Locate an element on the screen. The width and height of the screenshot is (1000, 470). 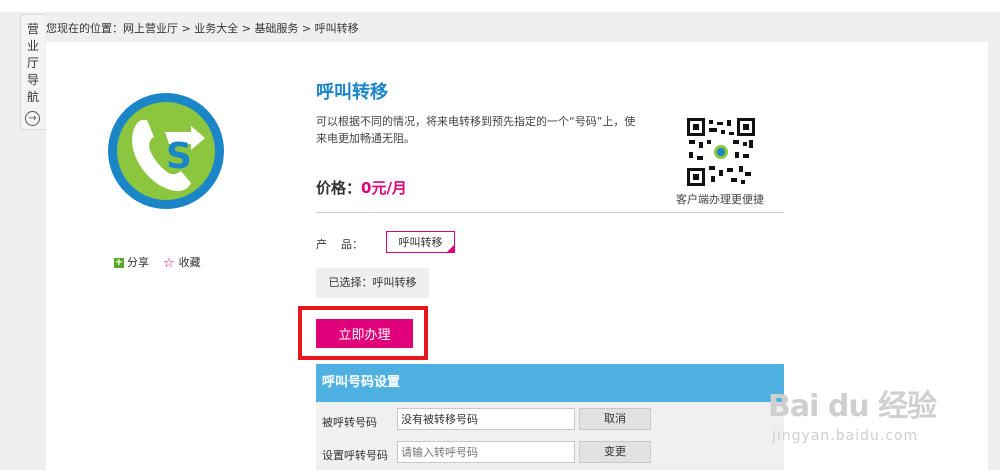
settings-heading: 呼叫号码设置 is located at coordinates (550, 383).